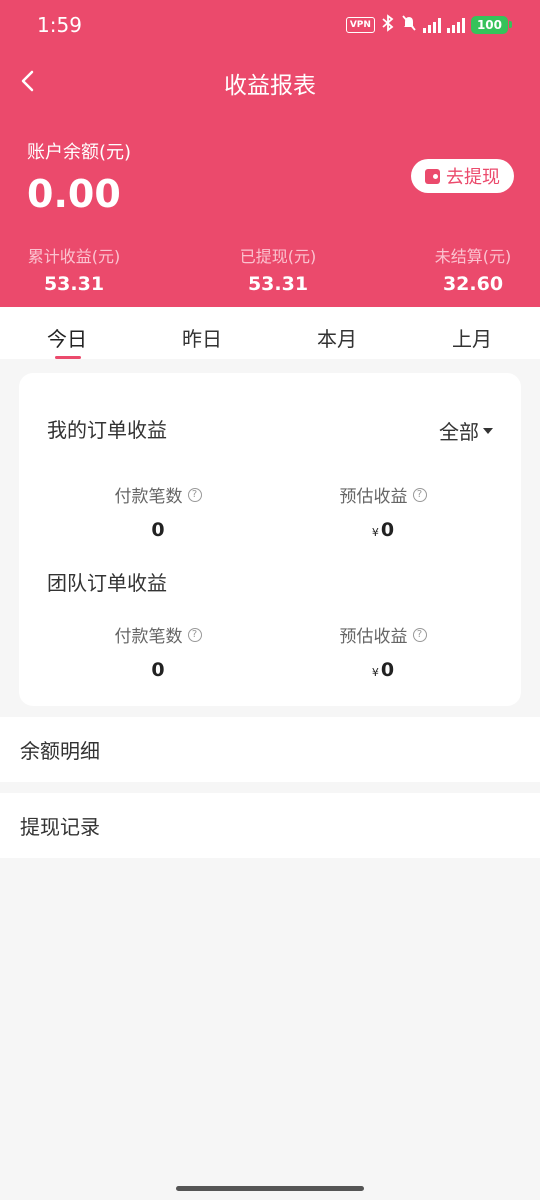 The image size is (540, 1200). Describe the element at coordinates (278, 256) in the screenshot. I see `stat-label: 已提现(元)` at that location.